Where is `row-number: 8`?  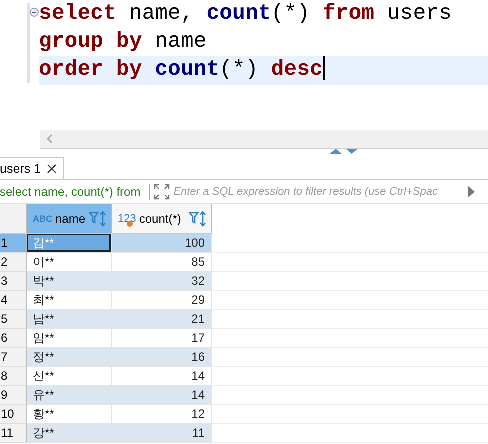
row-number: 8 is located at coordinates (13, 376).